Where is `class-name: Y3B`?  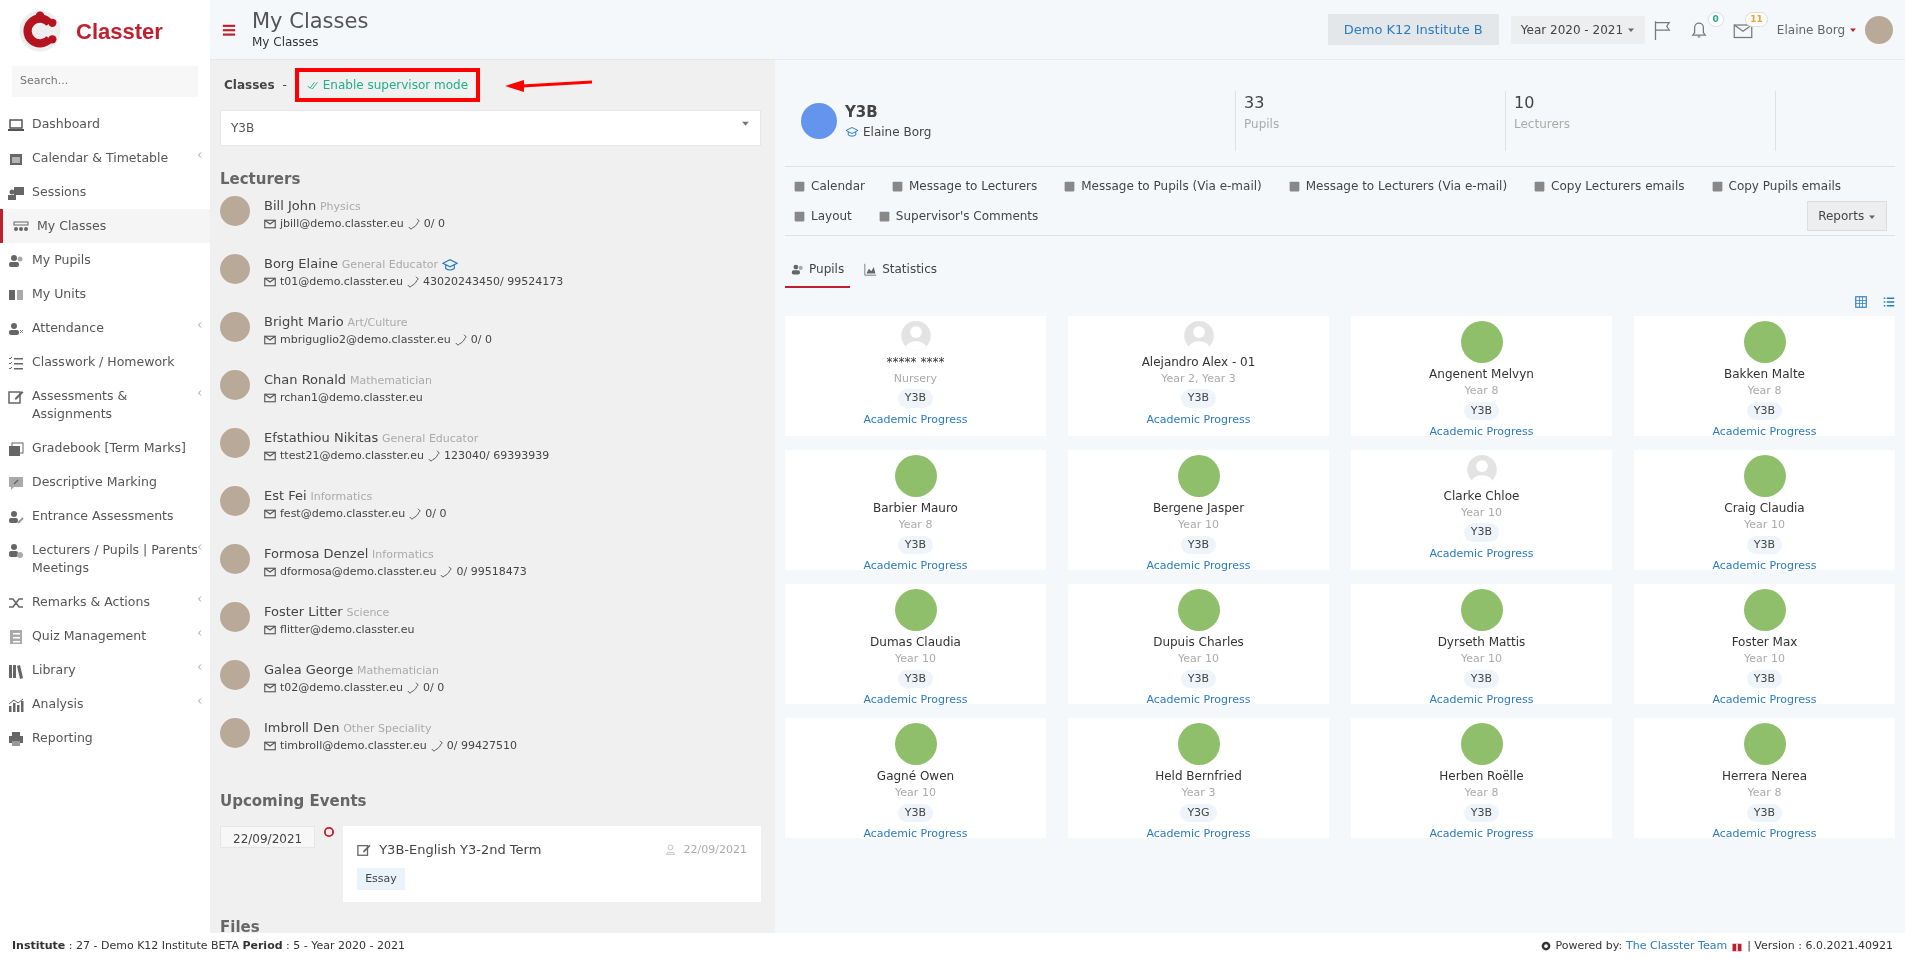 class-name: Y3B is located at coordinates (862, 112).